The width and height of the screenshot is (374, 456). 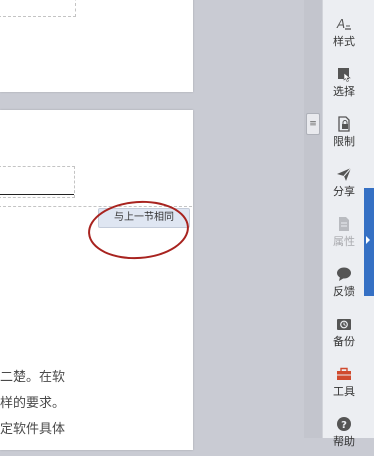 What do you see at coordinates (32, 375) in the screenshot?
I see `body-line-1: 二楚。在软` at bounding box center [32, 375].